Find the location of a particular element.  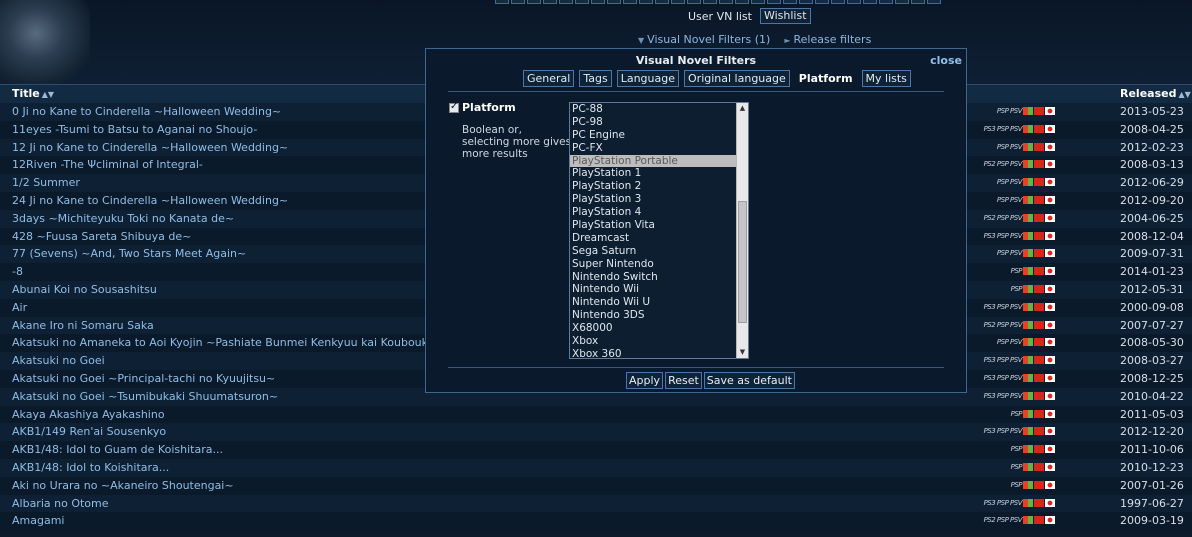

vn-title-link: 1/2 Summer is located at coordinates (46, 182).